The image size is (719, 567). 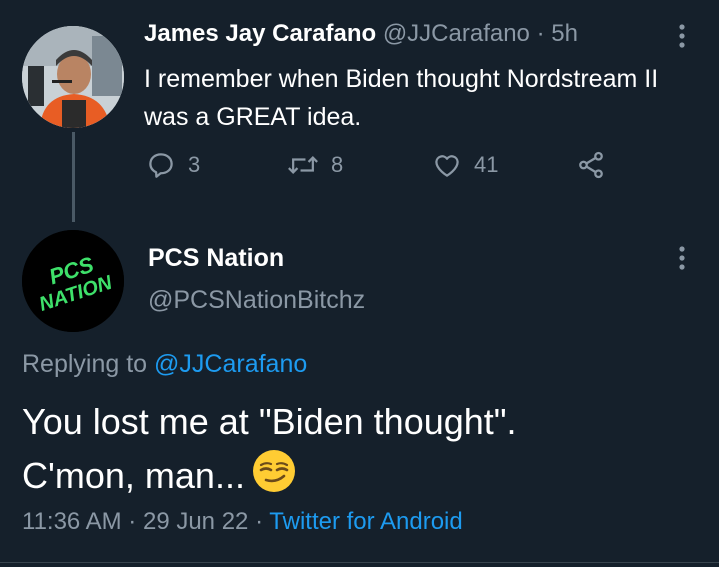 What do you see at coordinates (269, 421) in the screenshot?
I see `tweet-text-line: You lost me at "Biden thought".` at bounding box center [269, 421].